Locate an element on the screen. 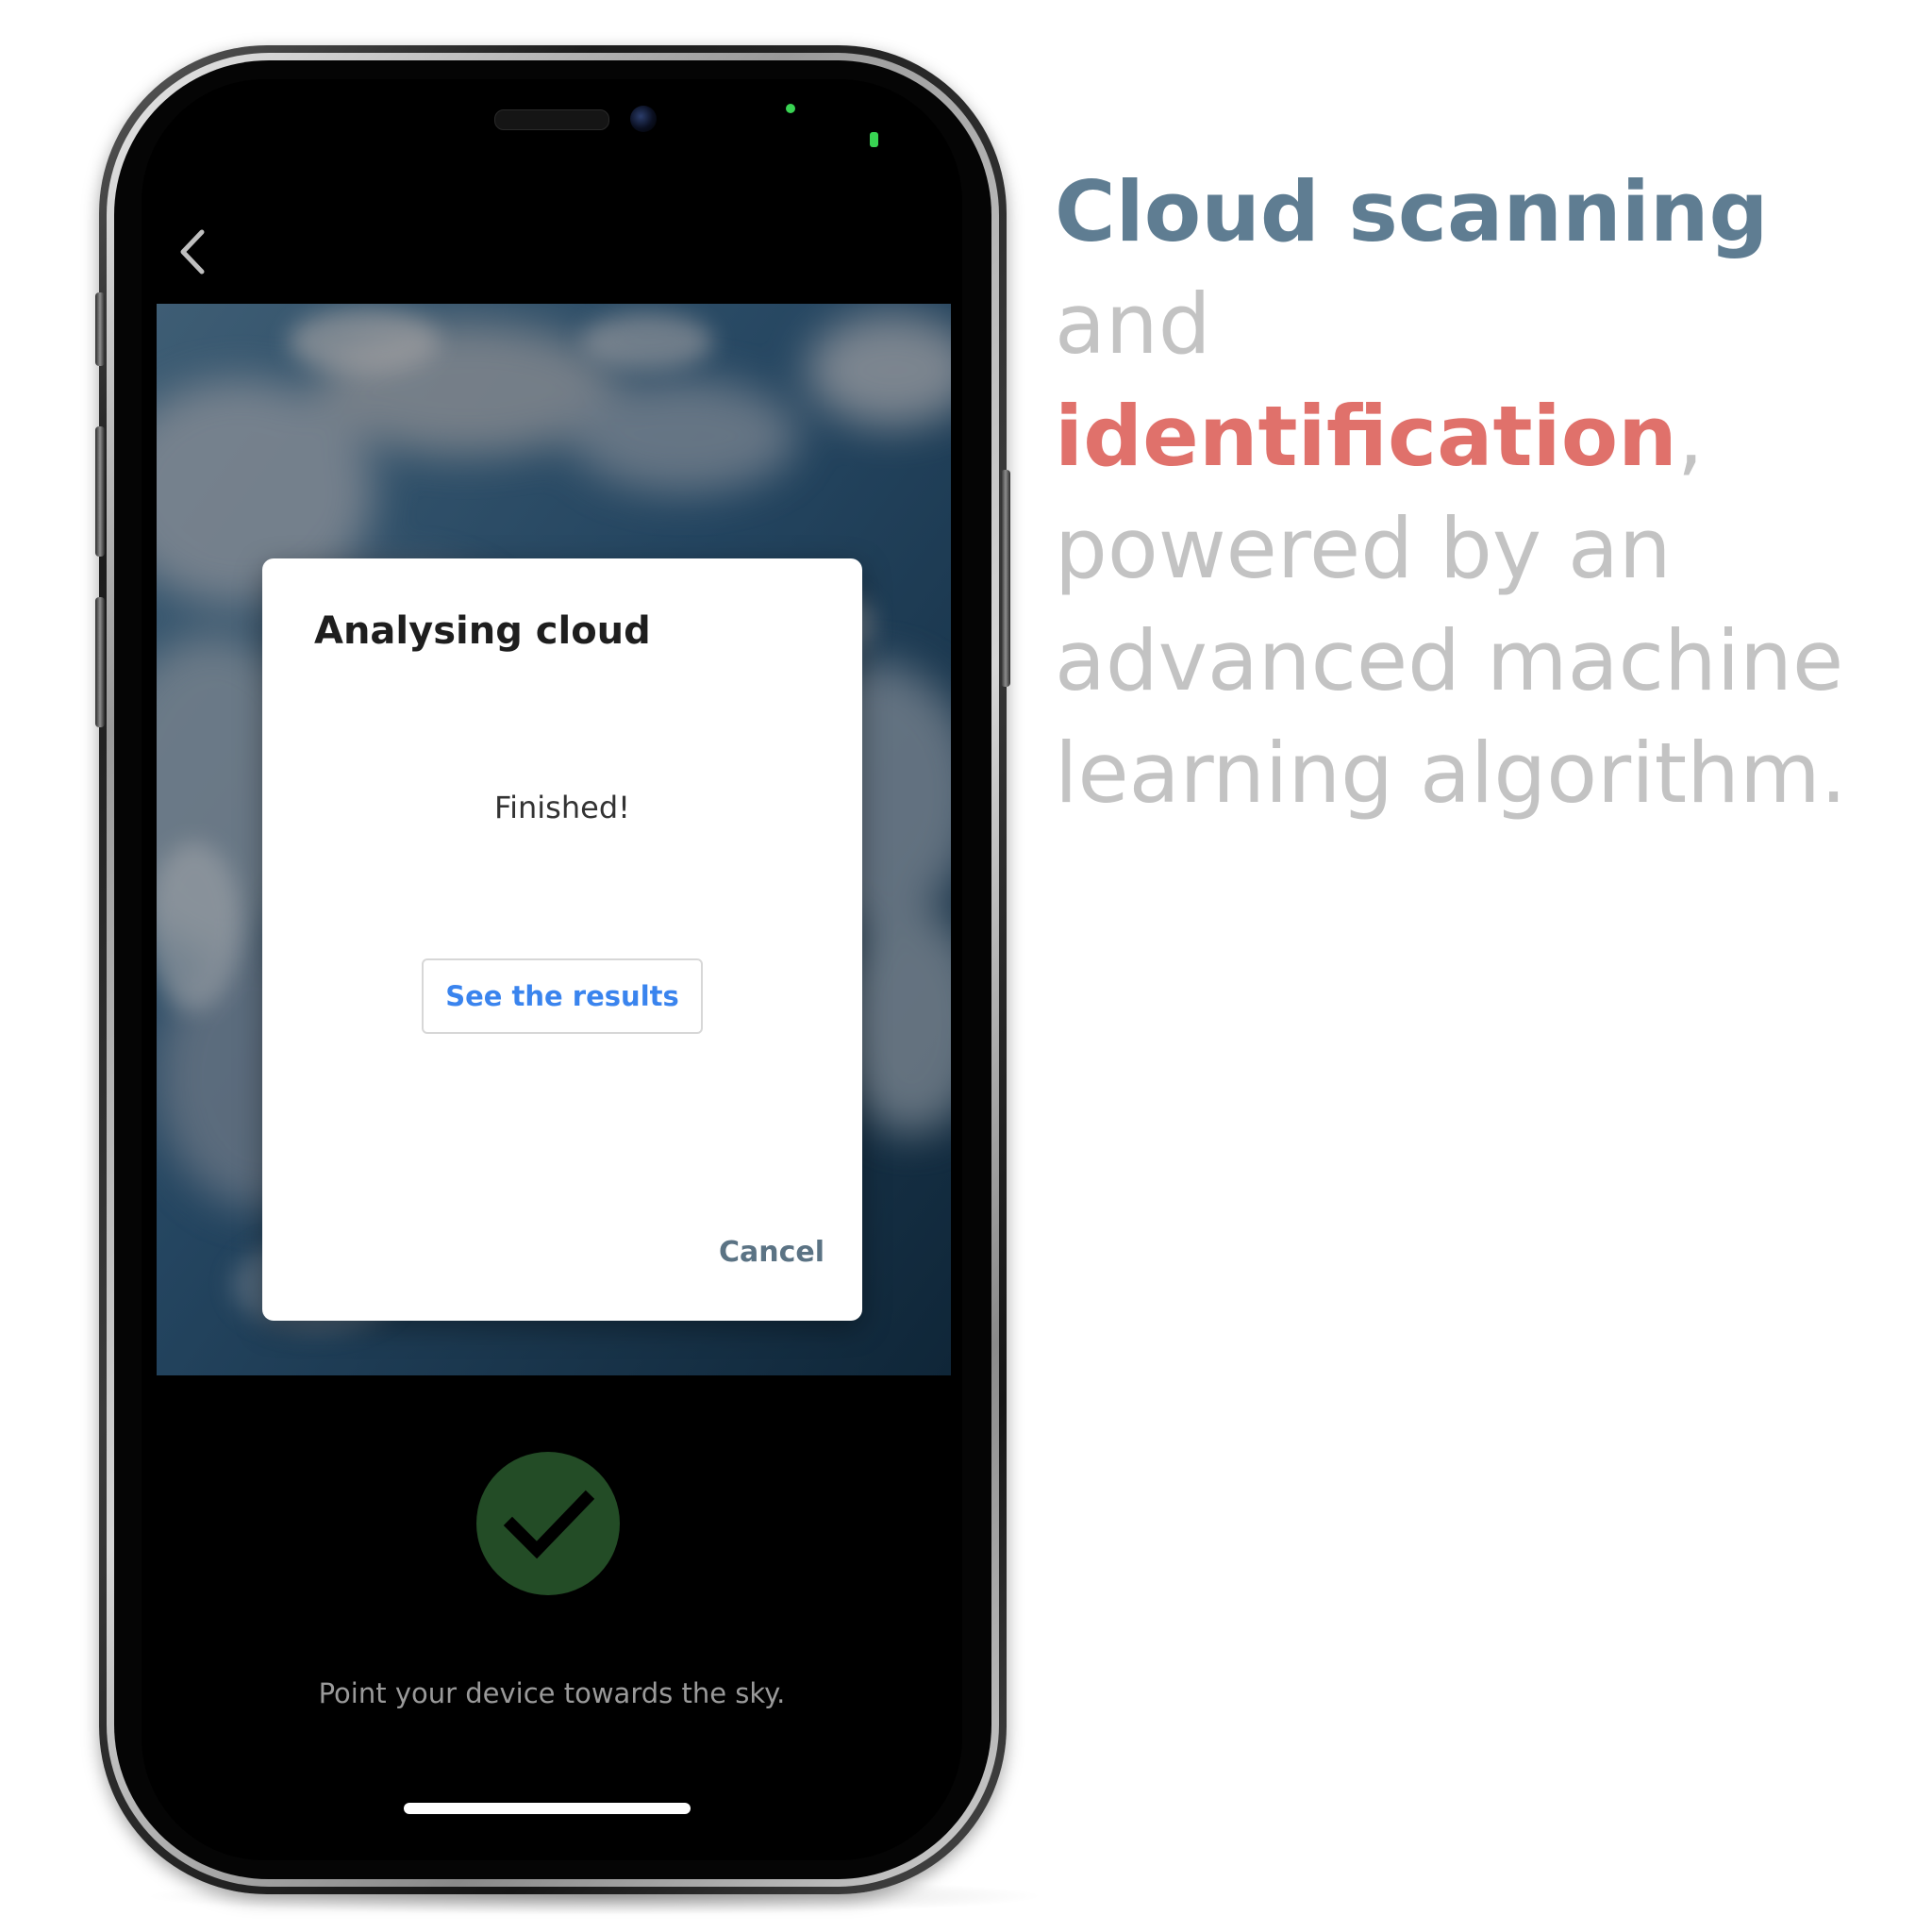 This screenshot has width=1932, height=1932. camera-hint-text: Point your device towards the sky. is located at coordinates (552, 1693).